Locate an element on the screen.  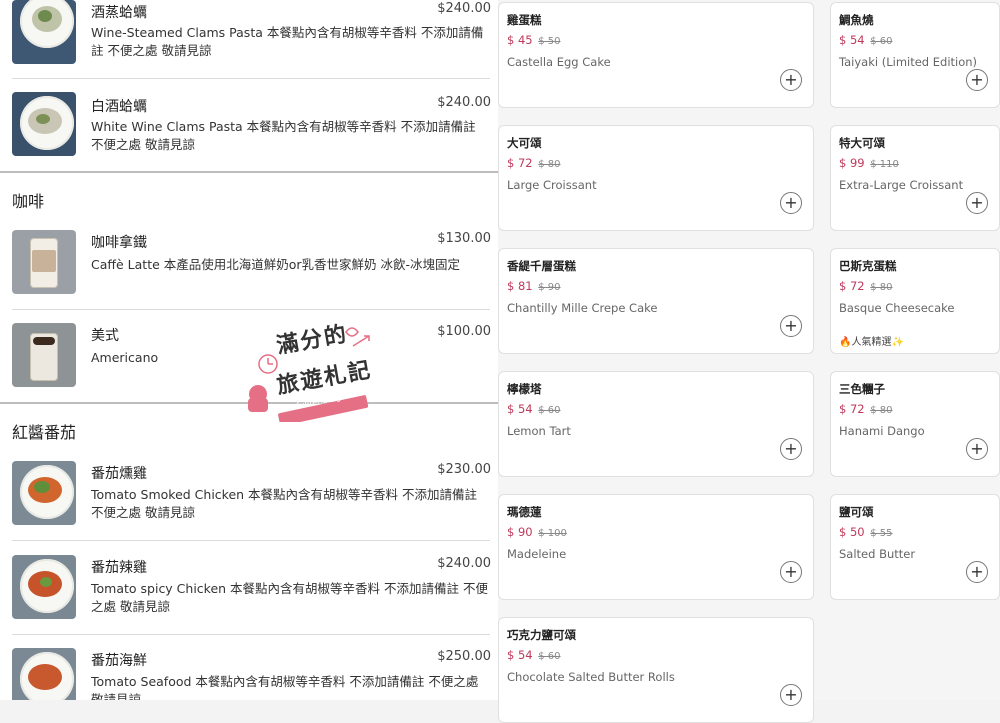
product-card: 雞蛋糕 $ 45 $ 50 Castella Egg Cake + is located at coordinates (656, 55).